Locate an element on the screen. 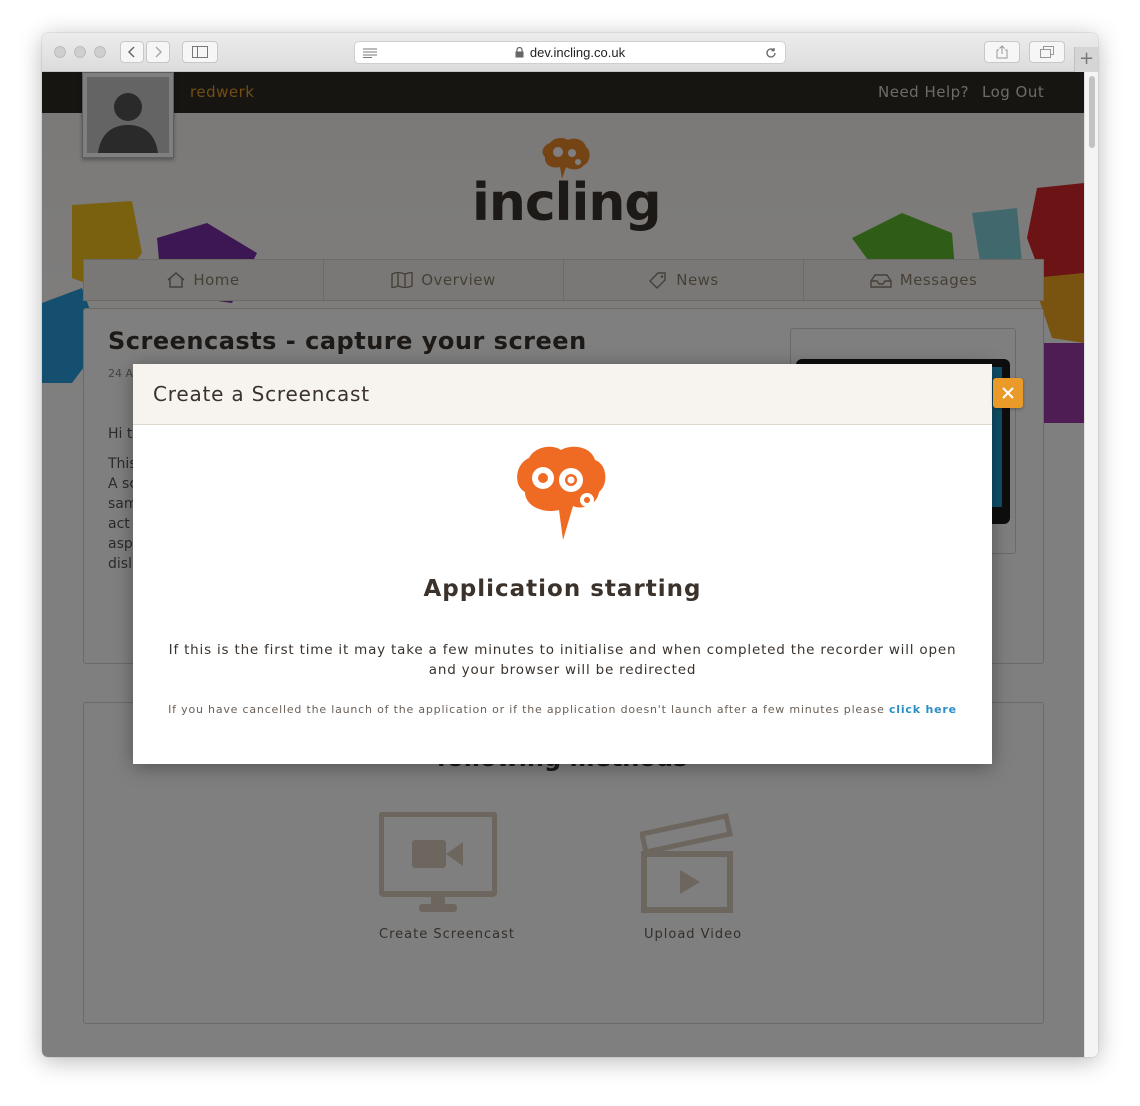 This screenshot has height=1106, width=1140. forward-button is located at coordinates (158, 52).